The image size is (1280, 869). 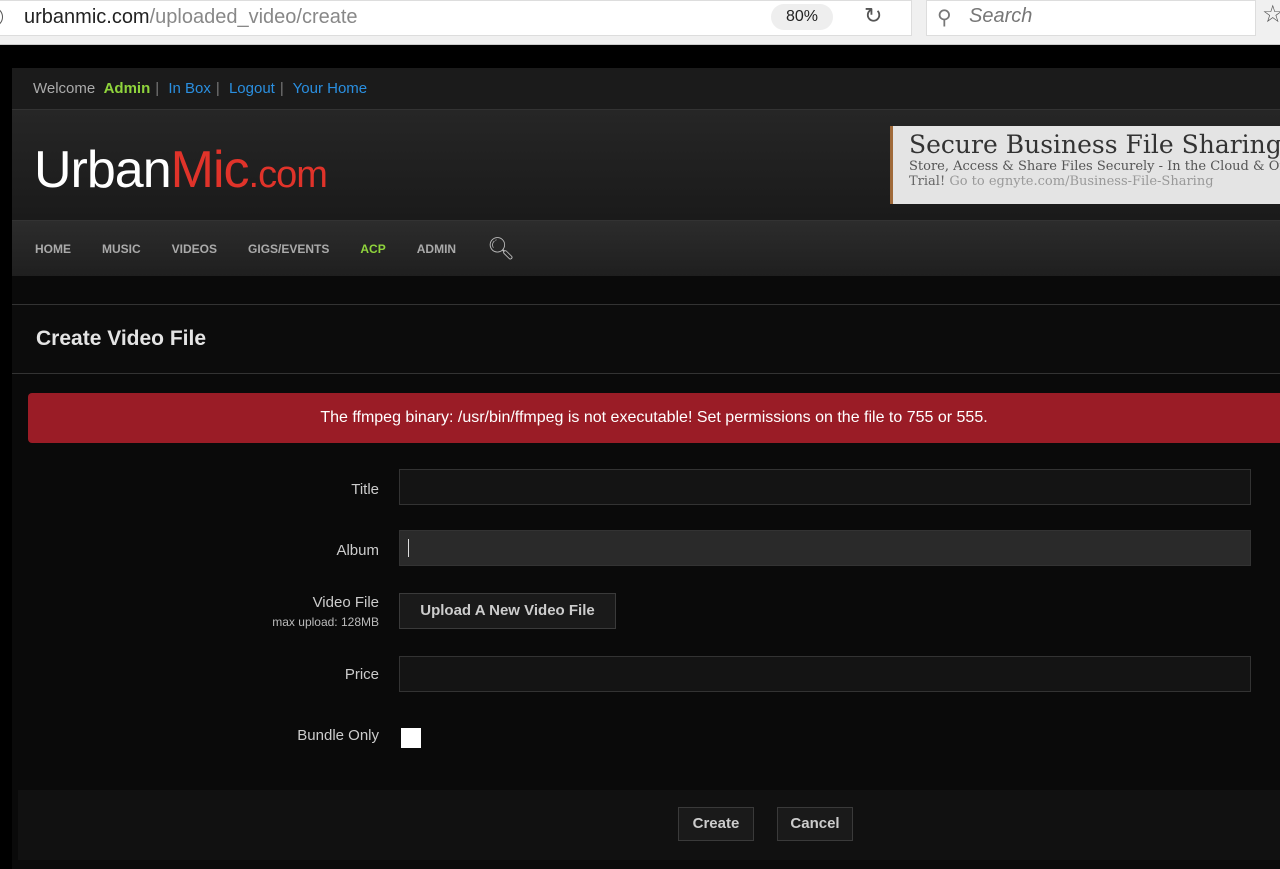 What do you see at coordinates (330, 88) in the screenshot?
I see `your-home-link: Your Home` at bounding box center [330, 88].